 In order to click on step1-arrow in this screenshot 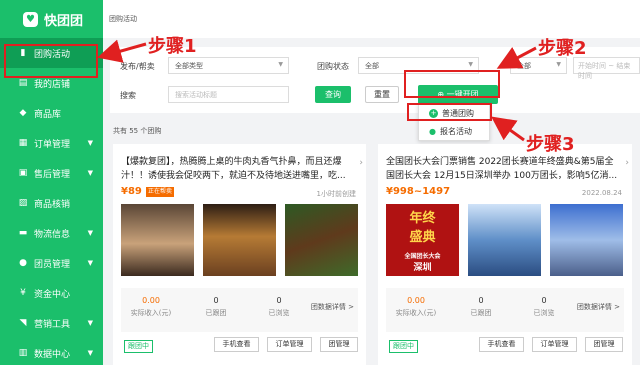, I will do `click(122, 51)`.